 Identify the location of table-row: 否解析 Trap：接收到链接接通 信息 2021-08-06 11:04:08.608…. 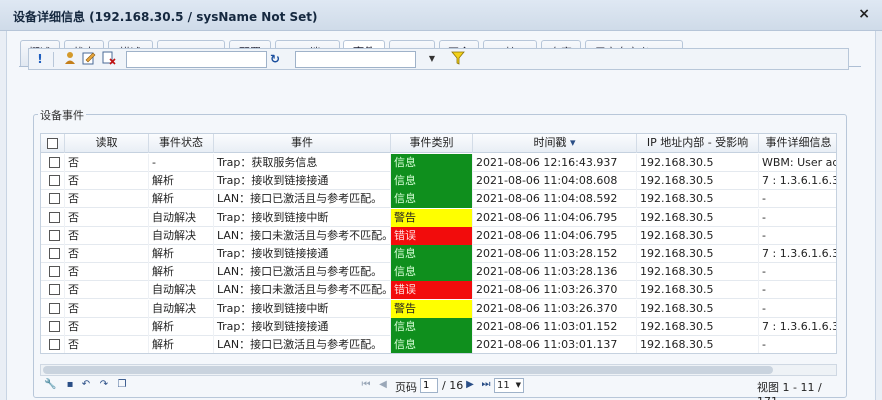
(438, 181).